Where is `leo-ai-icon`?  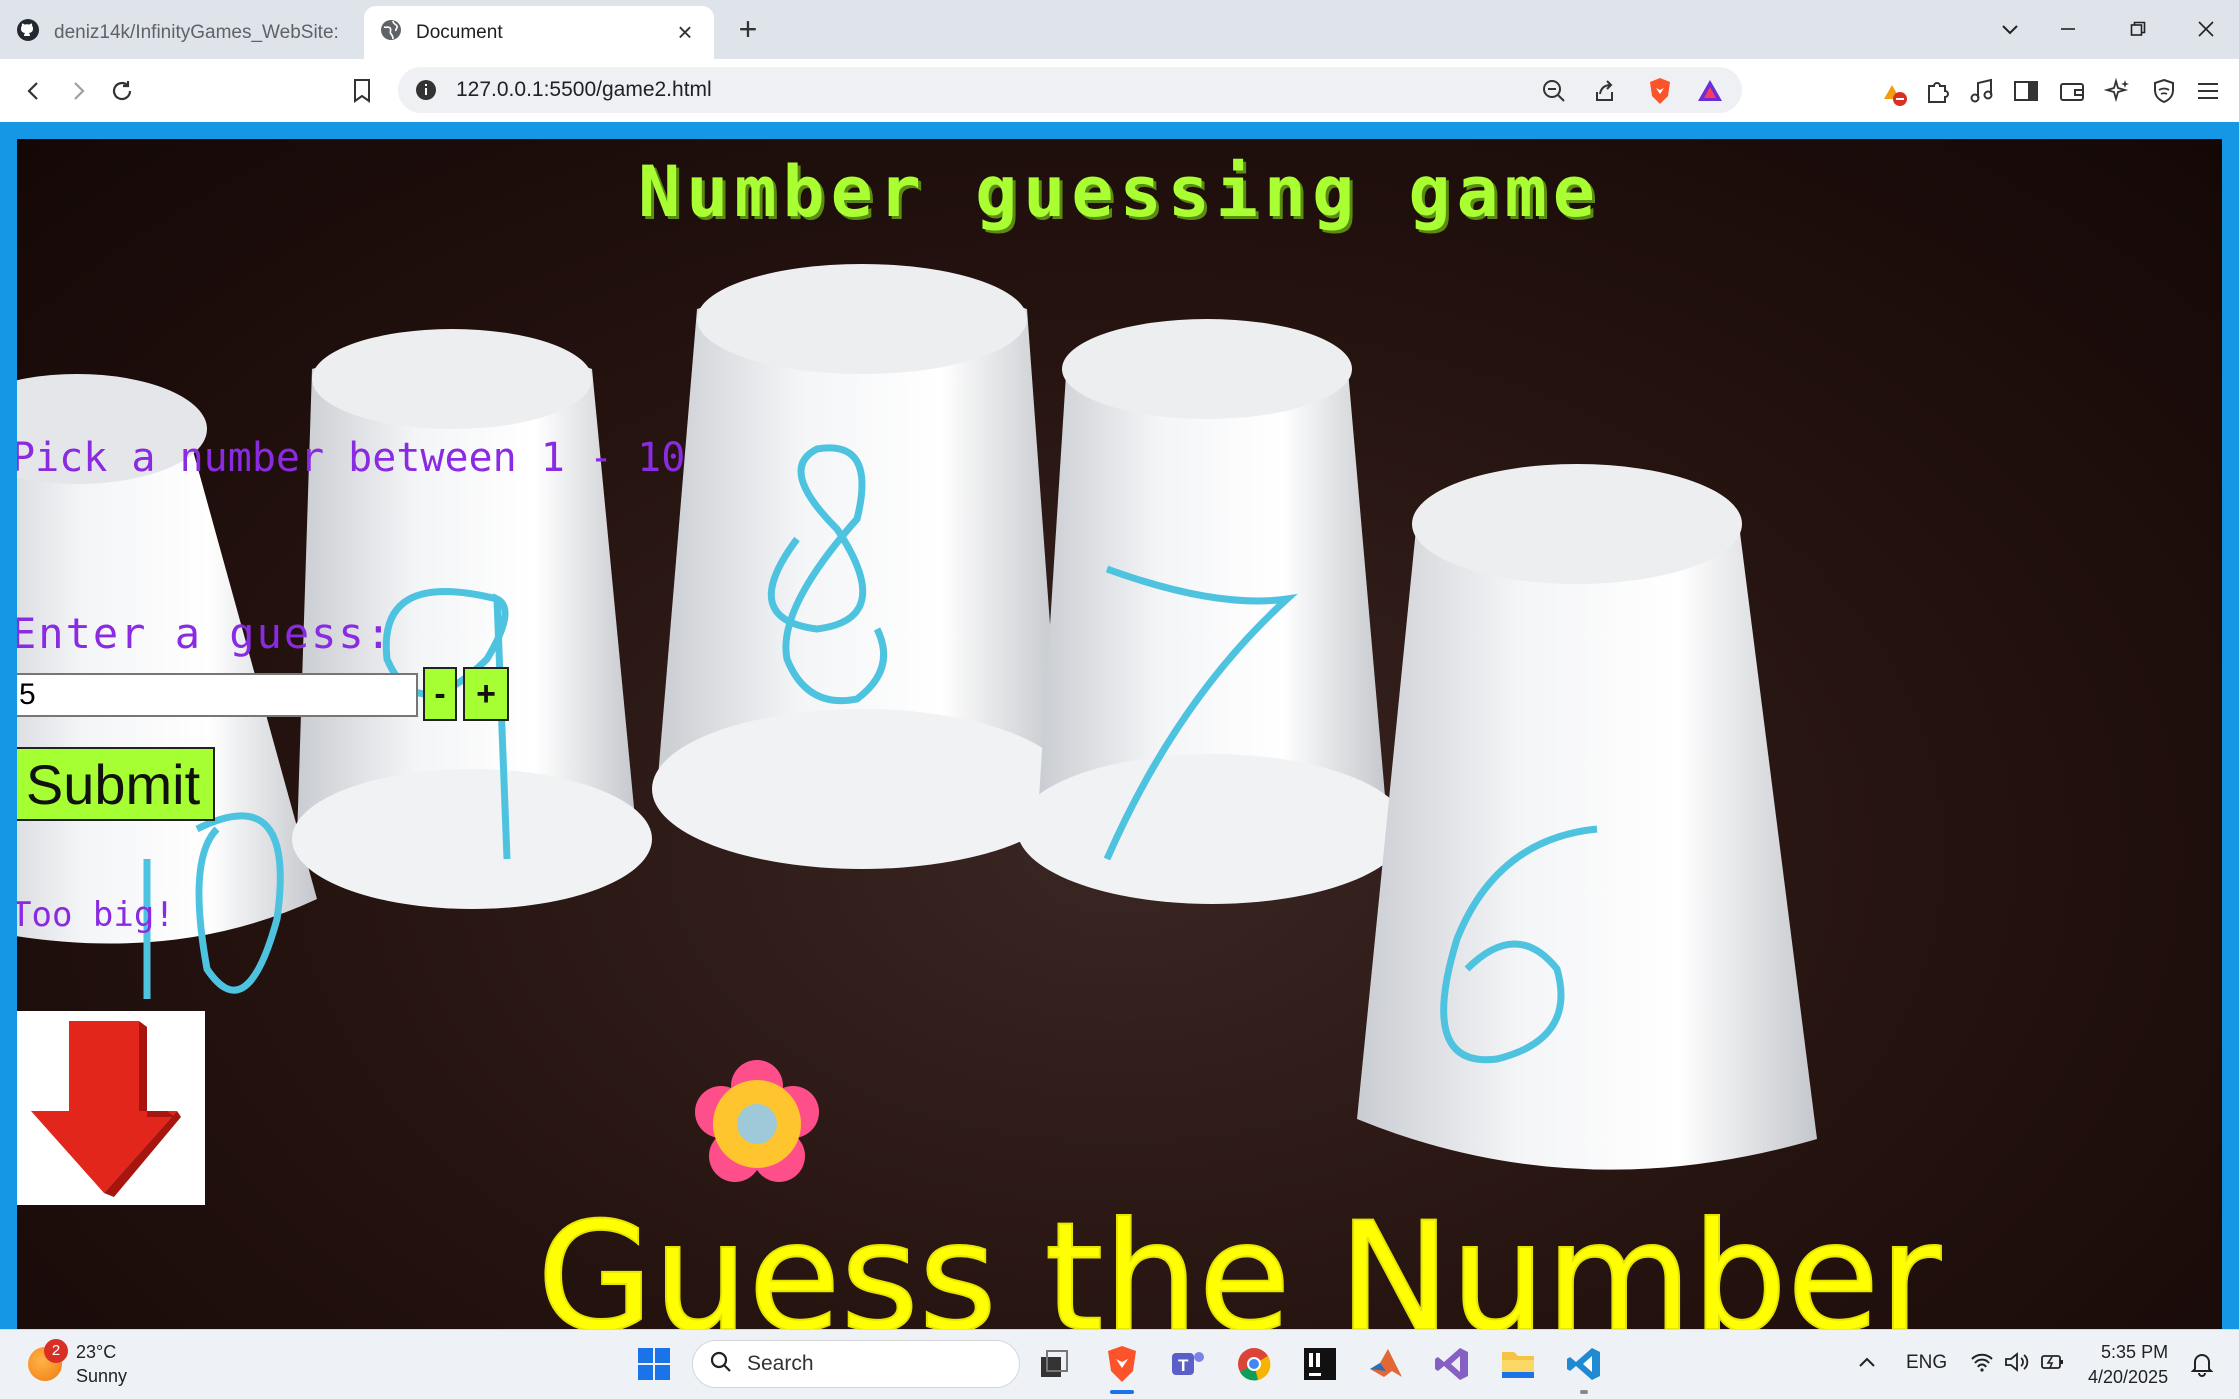 leo-ai-icon is located at coordinates (2118, 91).